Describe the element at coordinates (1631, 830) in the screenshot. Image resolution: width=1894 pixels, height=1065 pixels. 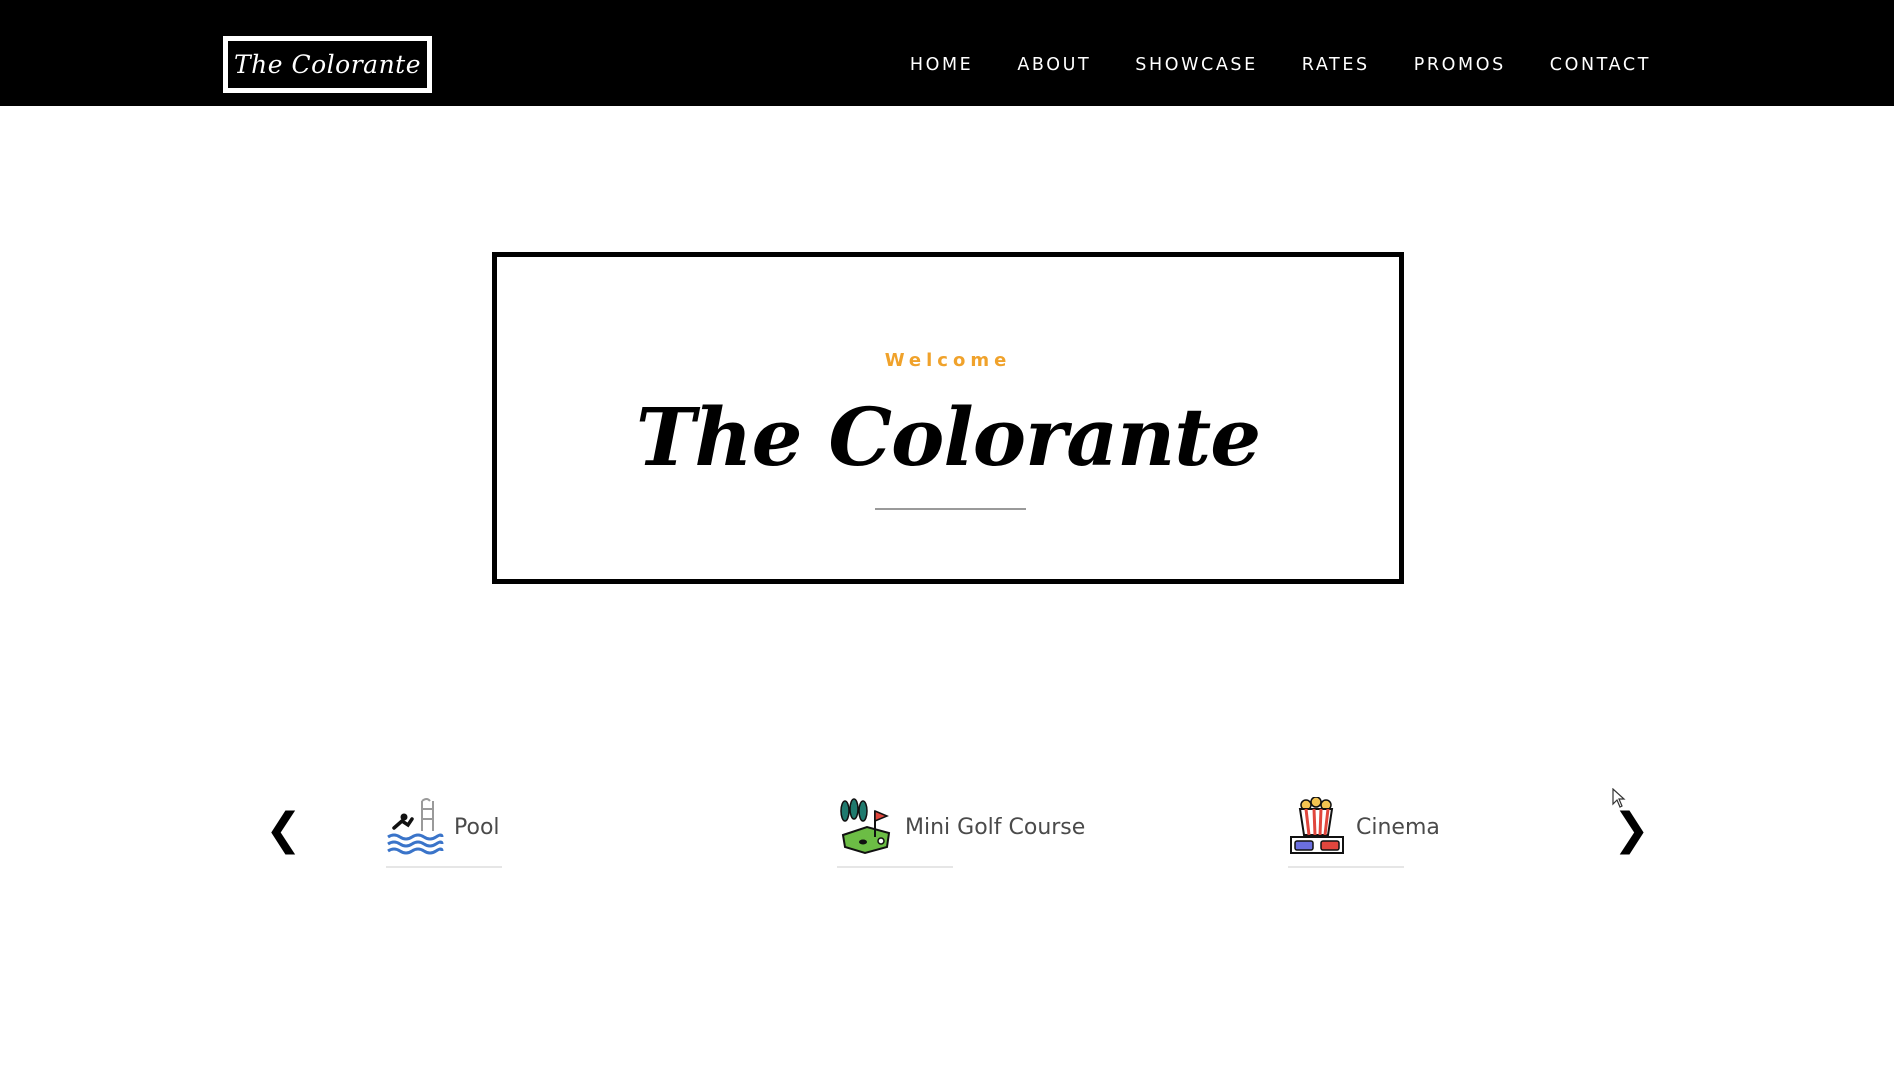
I see `carousel-next-button: ❯` at that location.